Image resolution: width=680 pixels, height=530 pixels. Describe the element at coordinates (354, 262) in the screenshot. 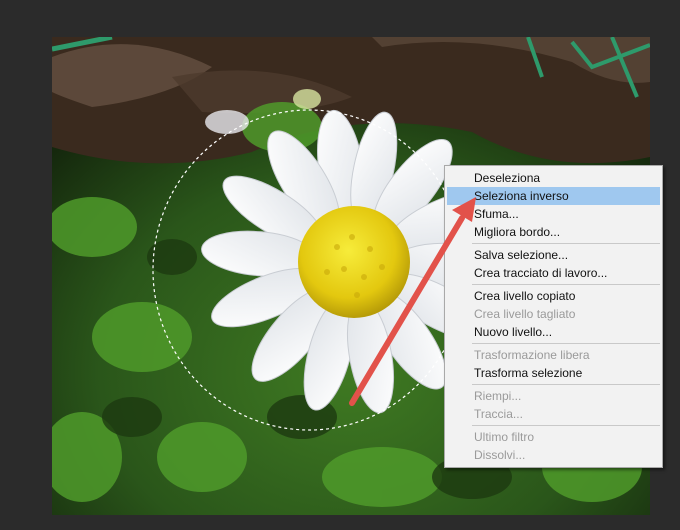

I see `daisy-center` at that location.